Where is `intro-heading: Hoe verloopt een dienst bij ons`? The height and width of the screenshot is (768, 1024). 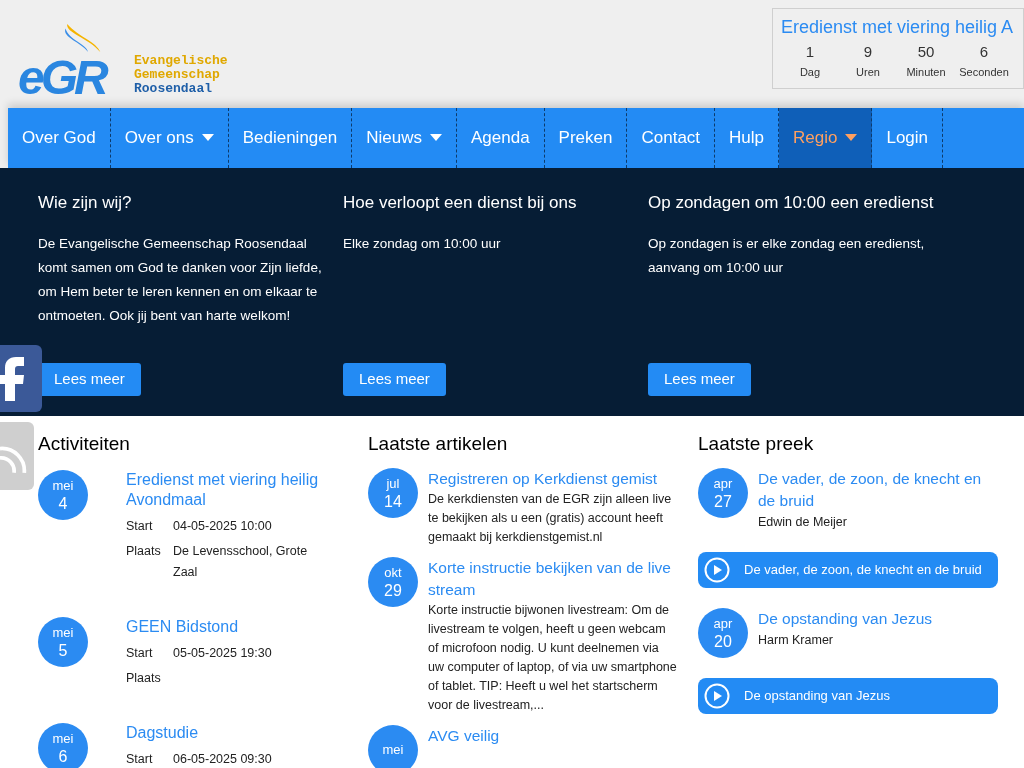
intro-heading: Hoe verloopt een dienst bij ons is located at coordinates (460, 203).